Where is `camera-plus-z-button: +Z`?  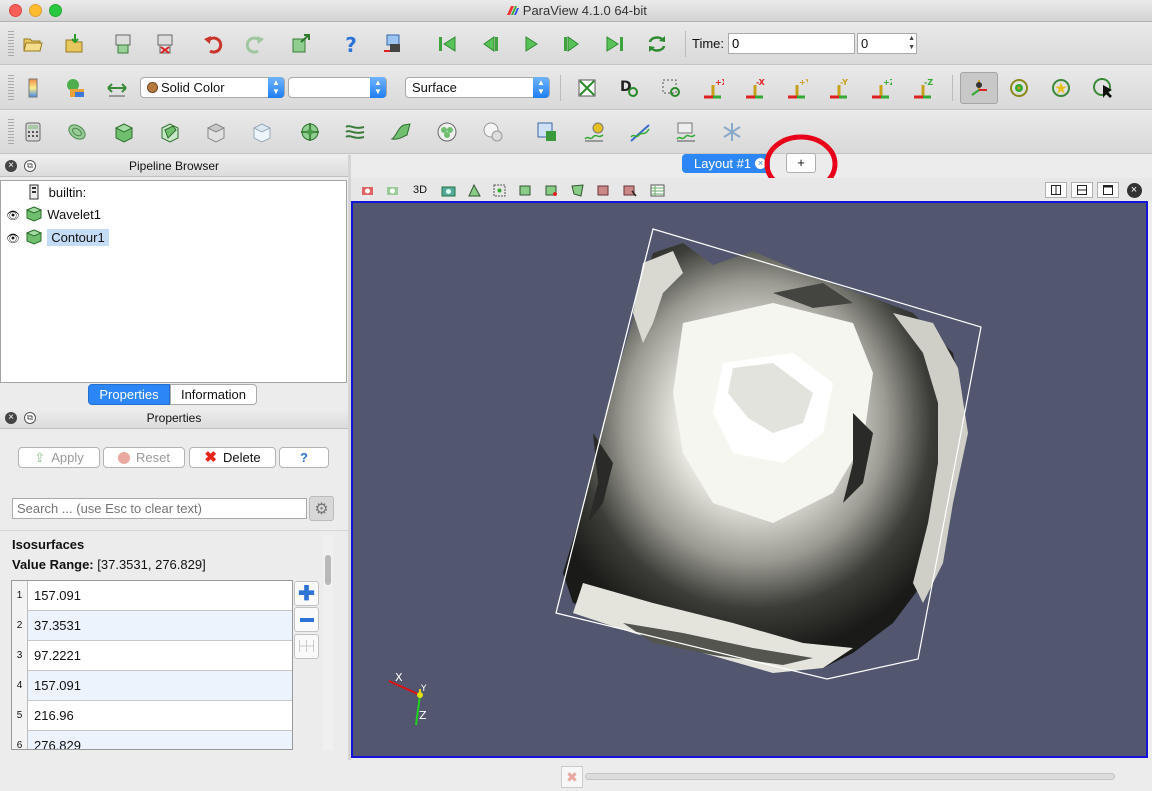
camera-plus-z-button: +Z is located at coordinates (881, 88).